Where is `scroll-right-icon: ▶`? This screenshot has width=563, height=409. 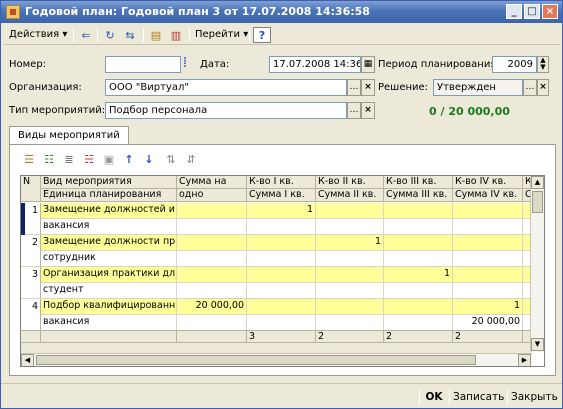
scroll-right-icon: ▶ is located at coordinates (524, 360).